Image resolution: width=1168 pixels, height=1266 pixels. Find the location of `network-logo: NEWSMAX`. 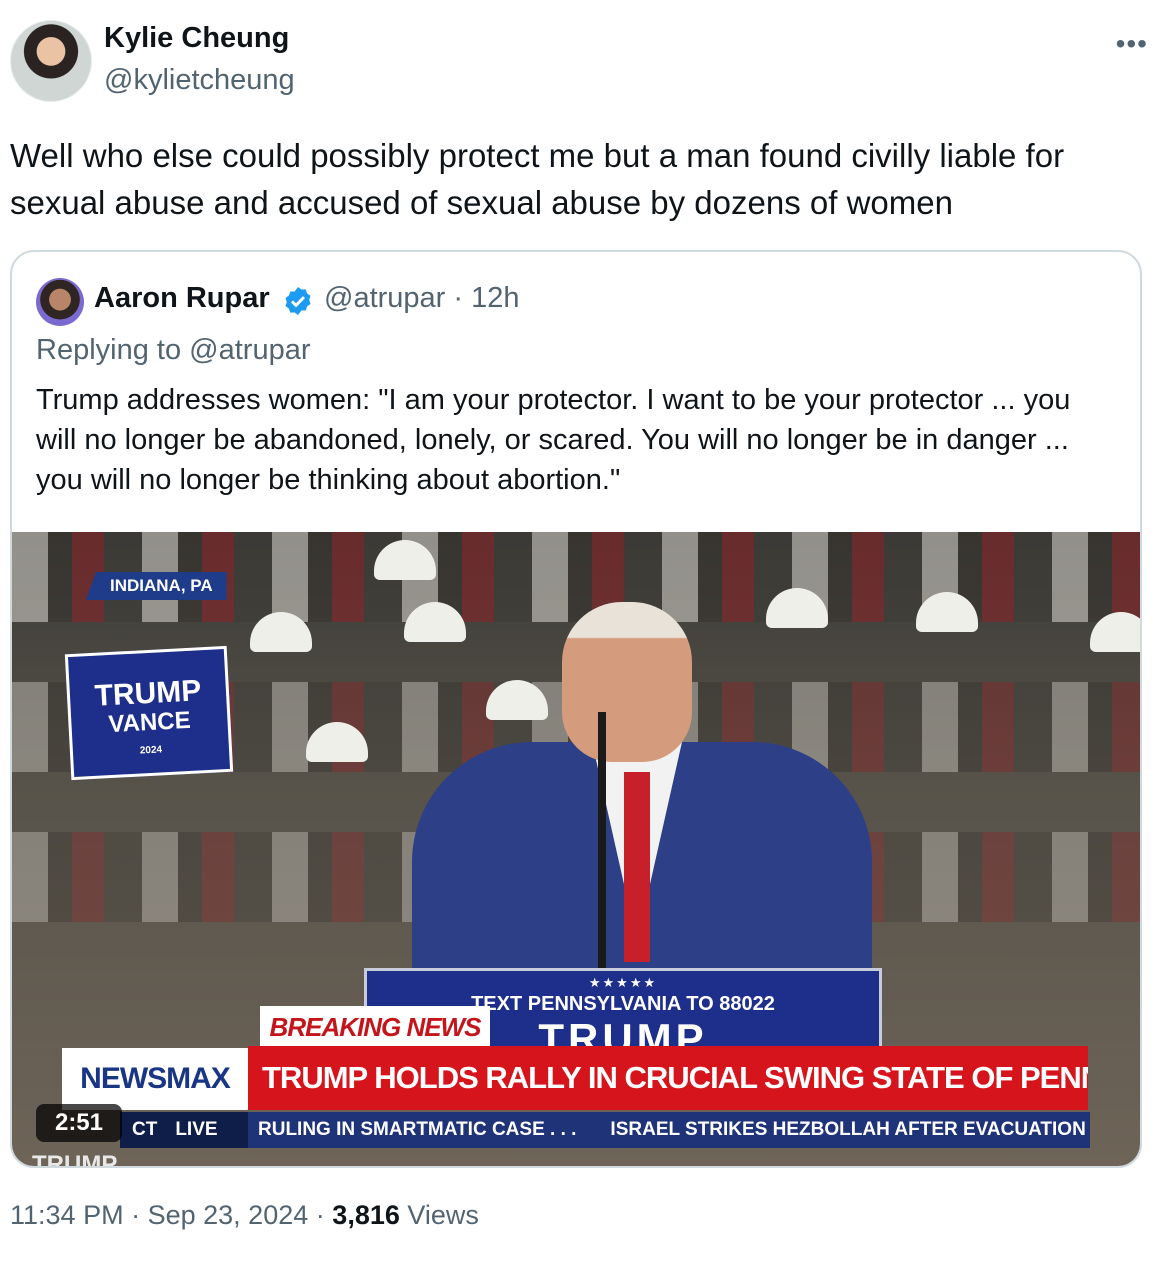

network-logo: NEWSMAX is located at coordinates (155, 1079).